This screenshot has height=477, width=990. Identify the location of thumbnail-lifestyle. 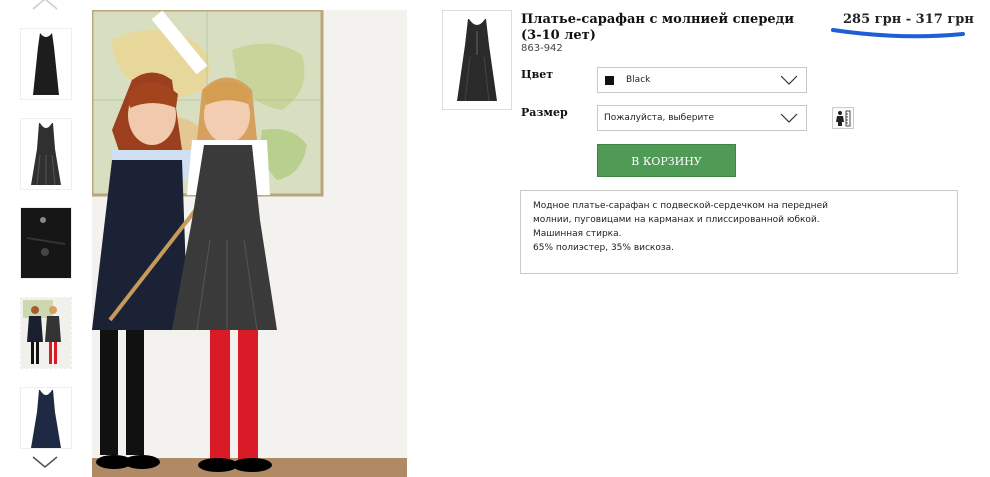
(46, 333).